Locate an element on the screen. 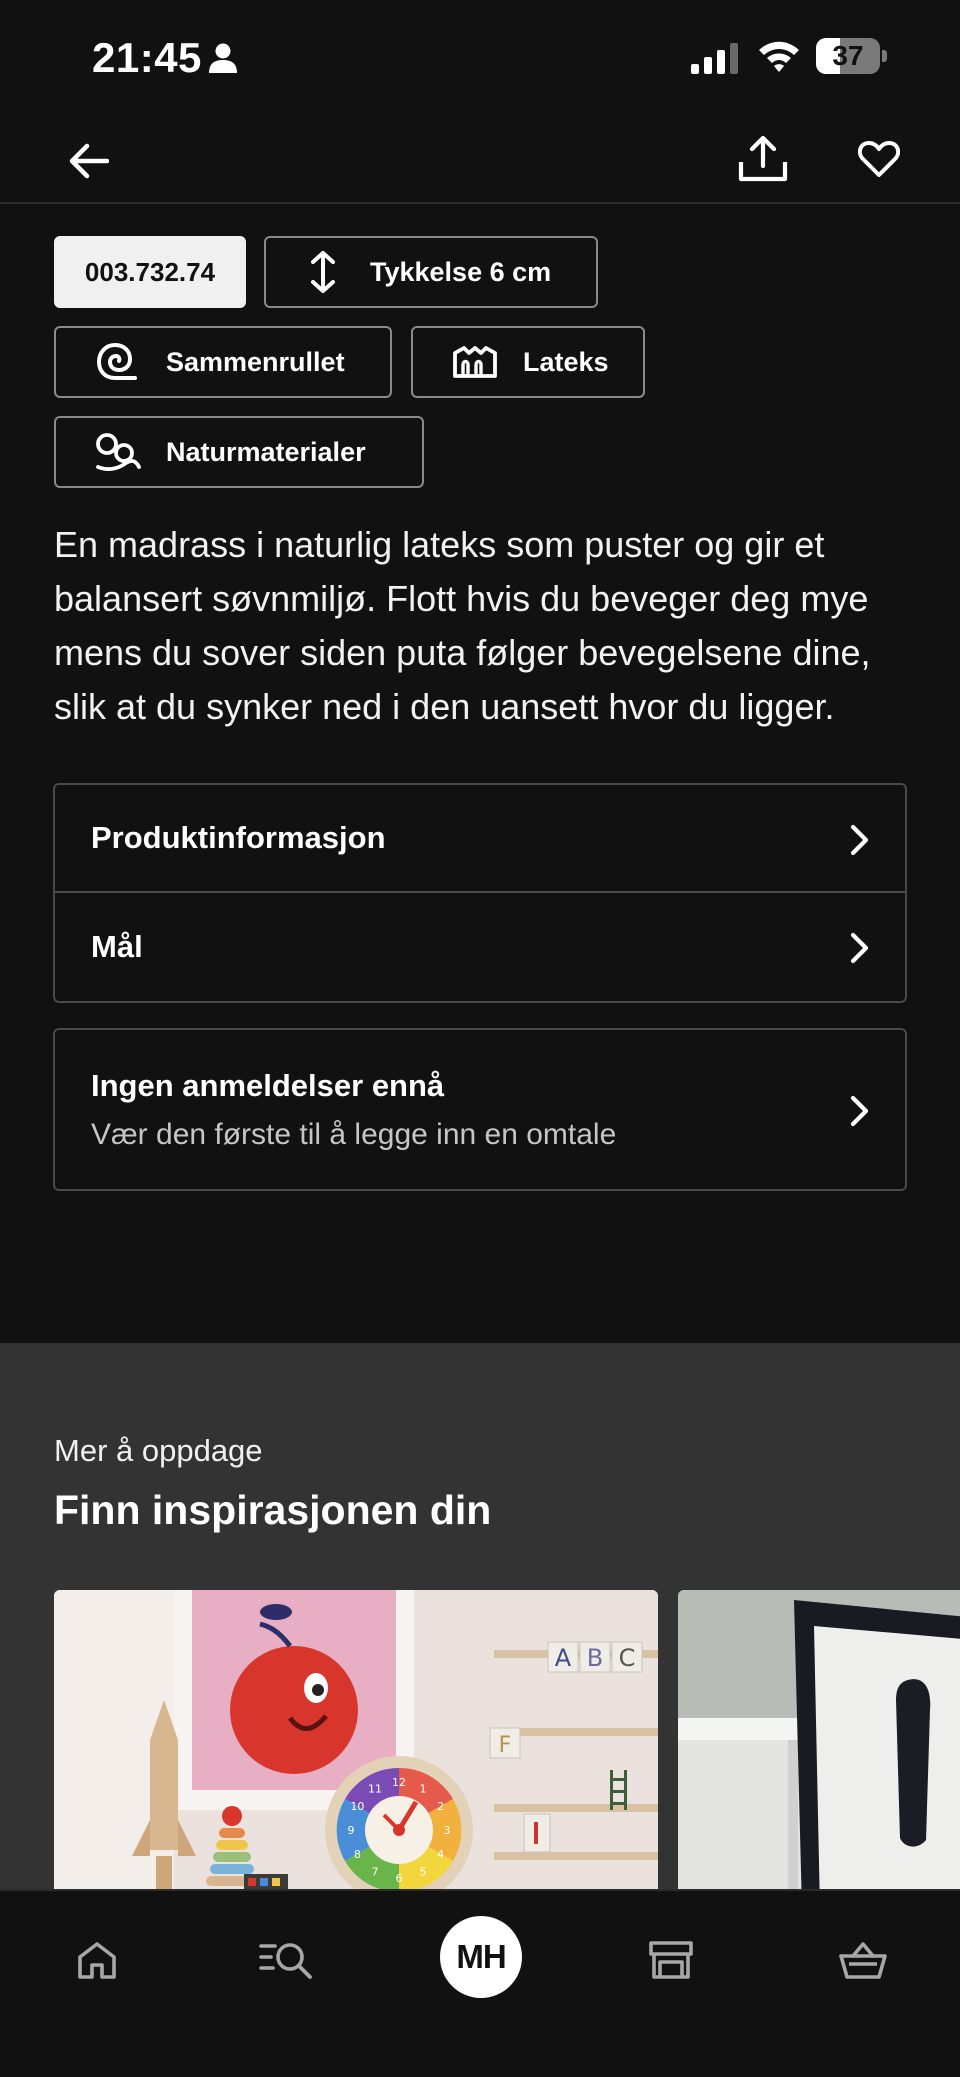 The image size is (960, 2077). arrow-left-icon is located at coordinates (89, 161).